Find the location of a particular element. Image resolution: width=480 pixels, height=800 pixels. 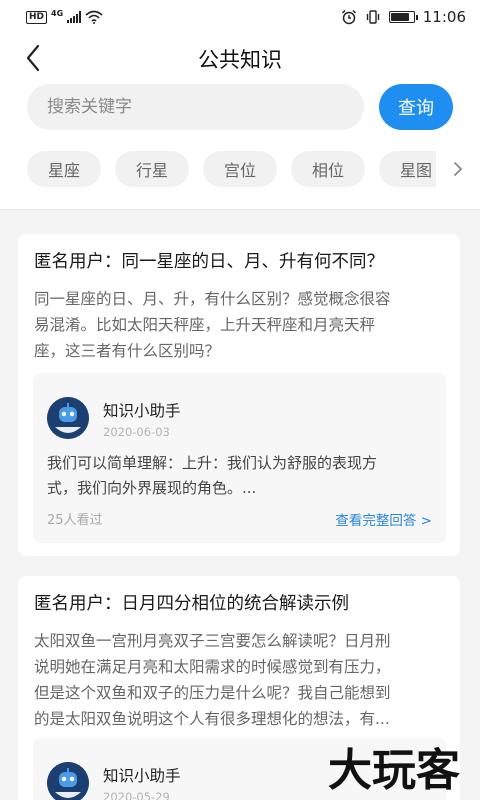

tag-aspect: 相位 is located at coordinates (328, 169).